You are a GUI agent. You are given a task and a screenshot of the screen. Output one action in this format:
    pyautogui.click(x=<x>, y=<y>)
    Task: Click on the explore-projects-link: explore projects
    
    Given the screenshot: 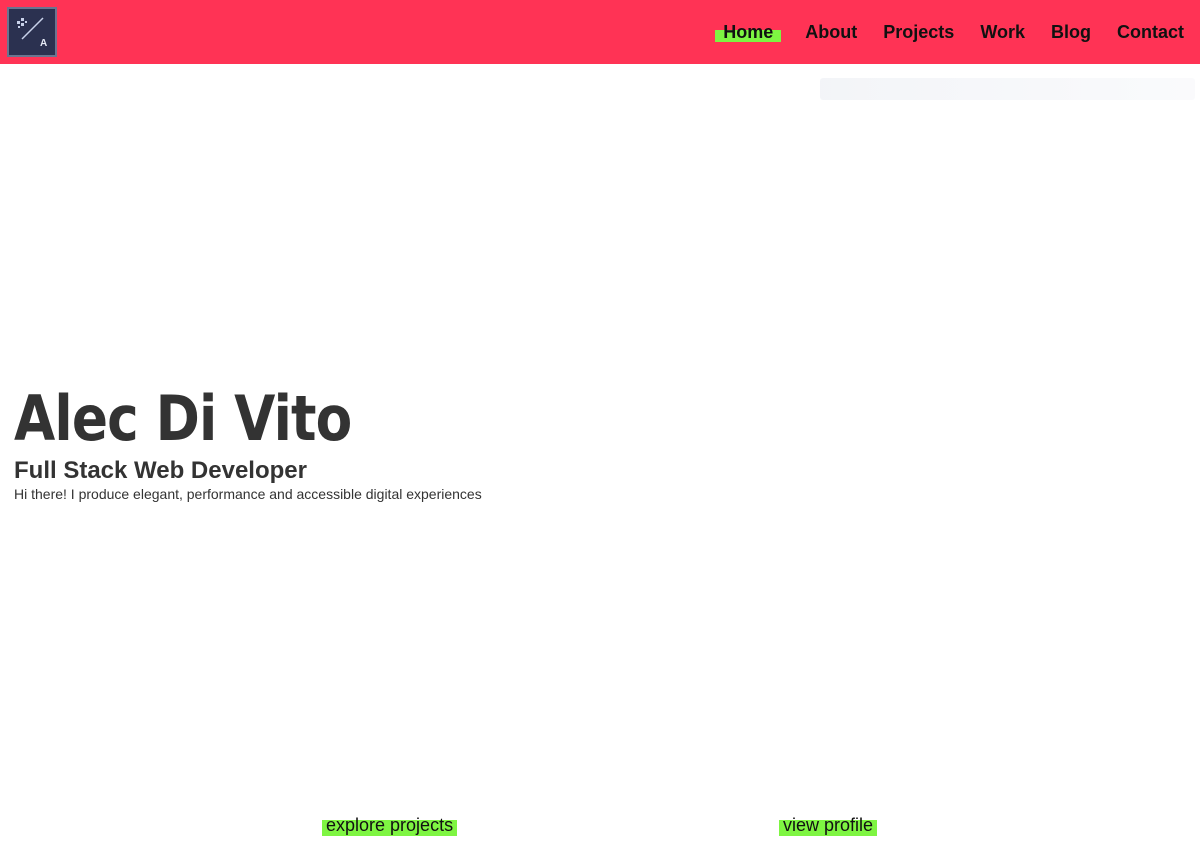 What is the action you would take?
    pyautogui.click(x=390, y=825)
    